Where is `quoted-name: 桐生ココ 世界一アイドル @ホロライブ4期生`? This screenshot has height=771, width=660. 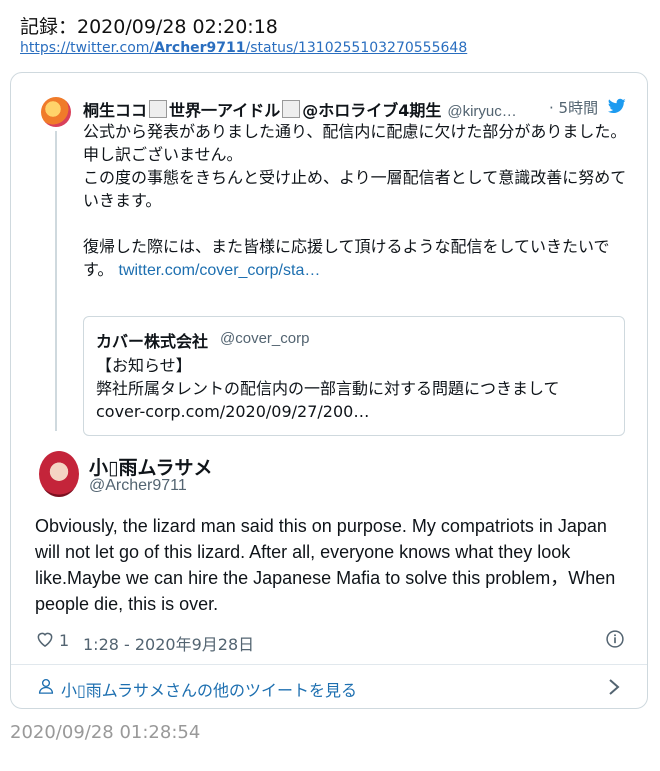 quoted-name: 桐生ココ 世界一アイドル @ホロライブ4期生 is located at coordinates (262, 110).